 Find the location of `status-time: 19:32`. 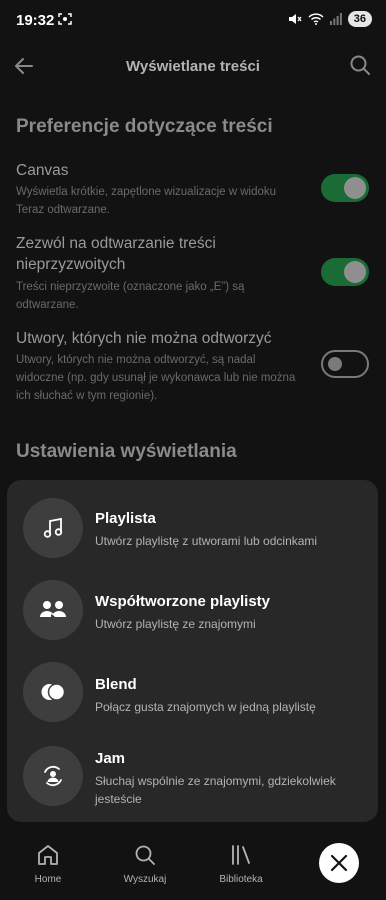

status-time: 19:32 is located at coordinates (35, 20).